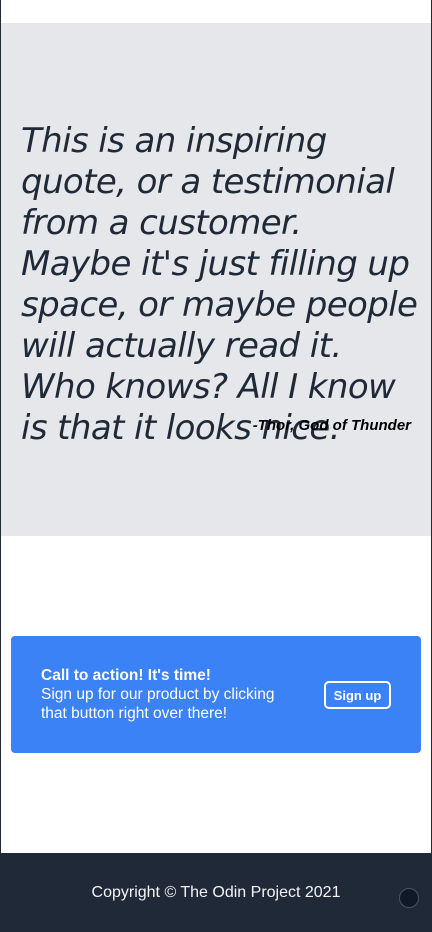 The width and height of the screenshot is (432, 932). I want to click on footer-copyright: Copyright © The Odin Project 2021, so click(216, 892).